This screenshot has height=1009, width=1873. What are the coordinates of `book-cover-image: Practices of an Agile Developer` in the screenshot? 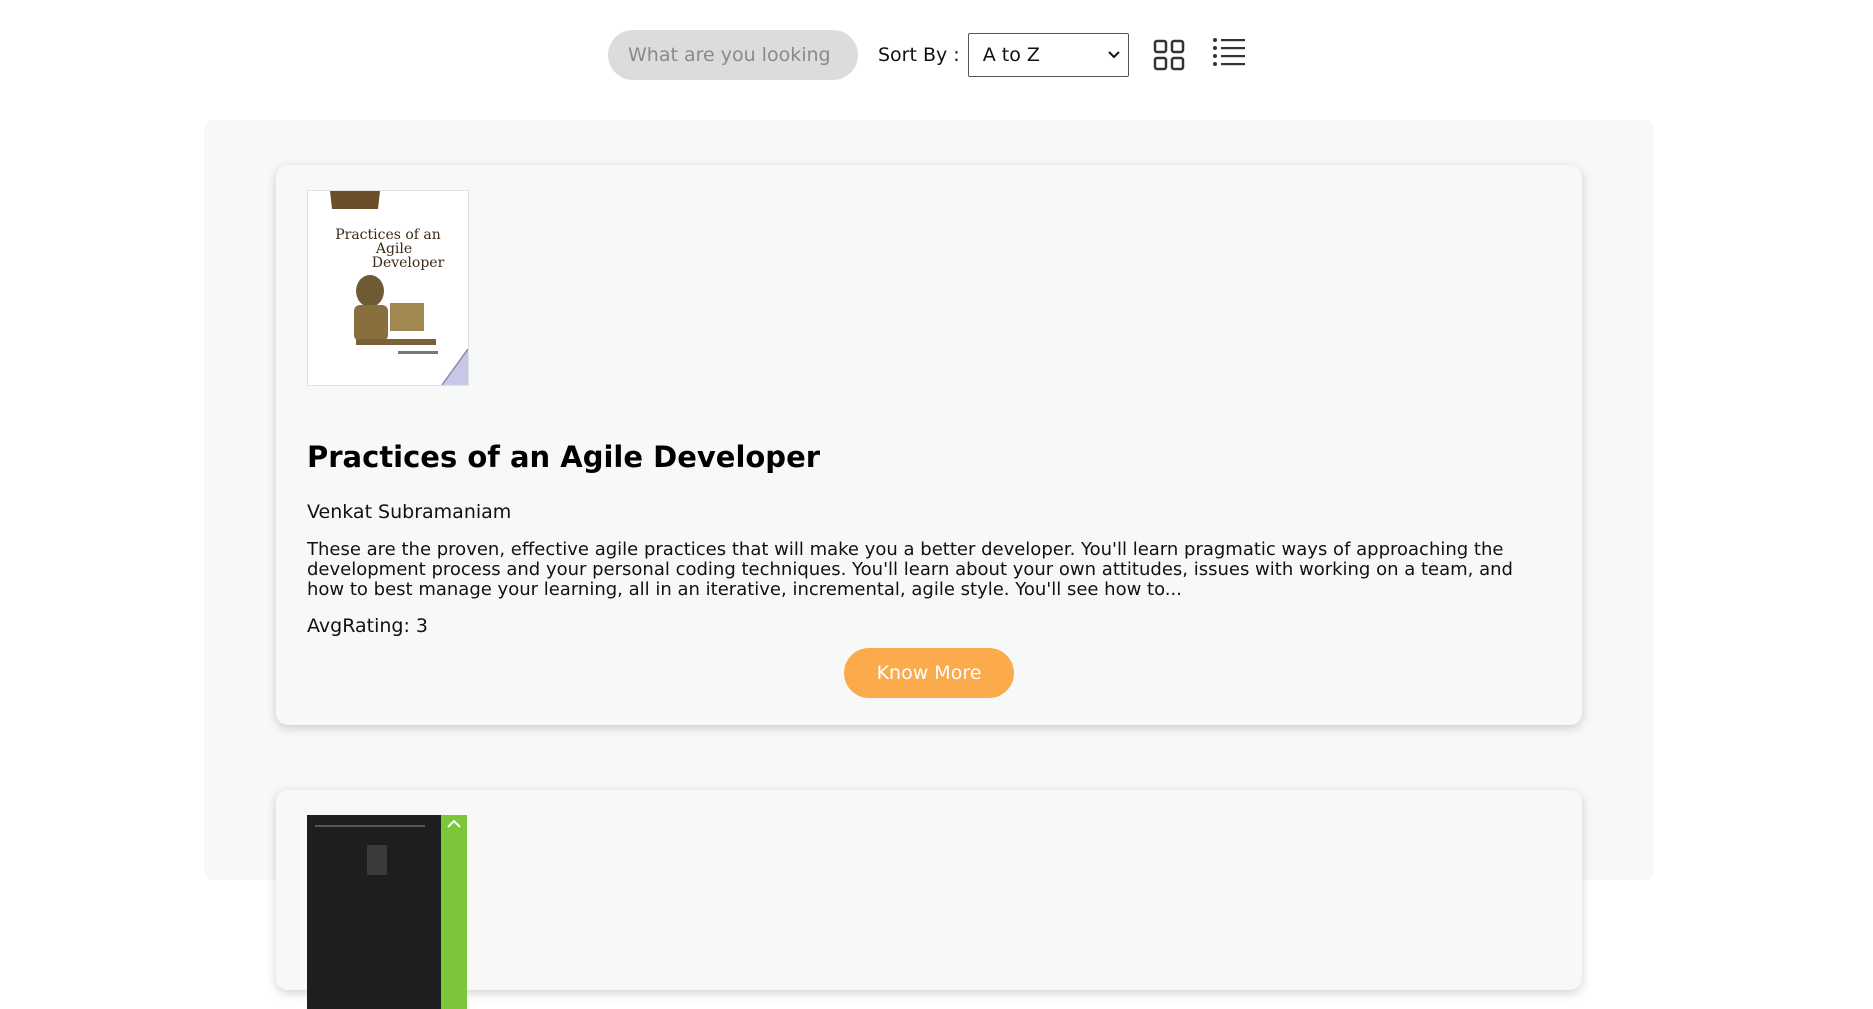 It's located at (388, 288).